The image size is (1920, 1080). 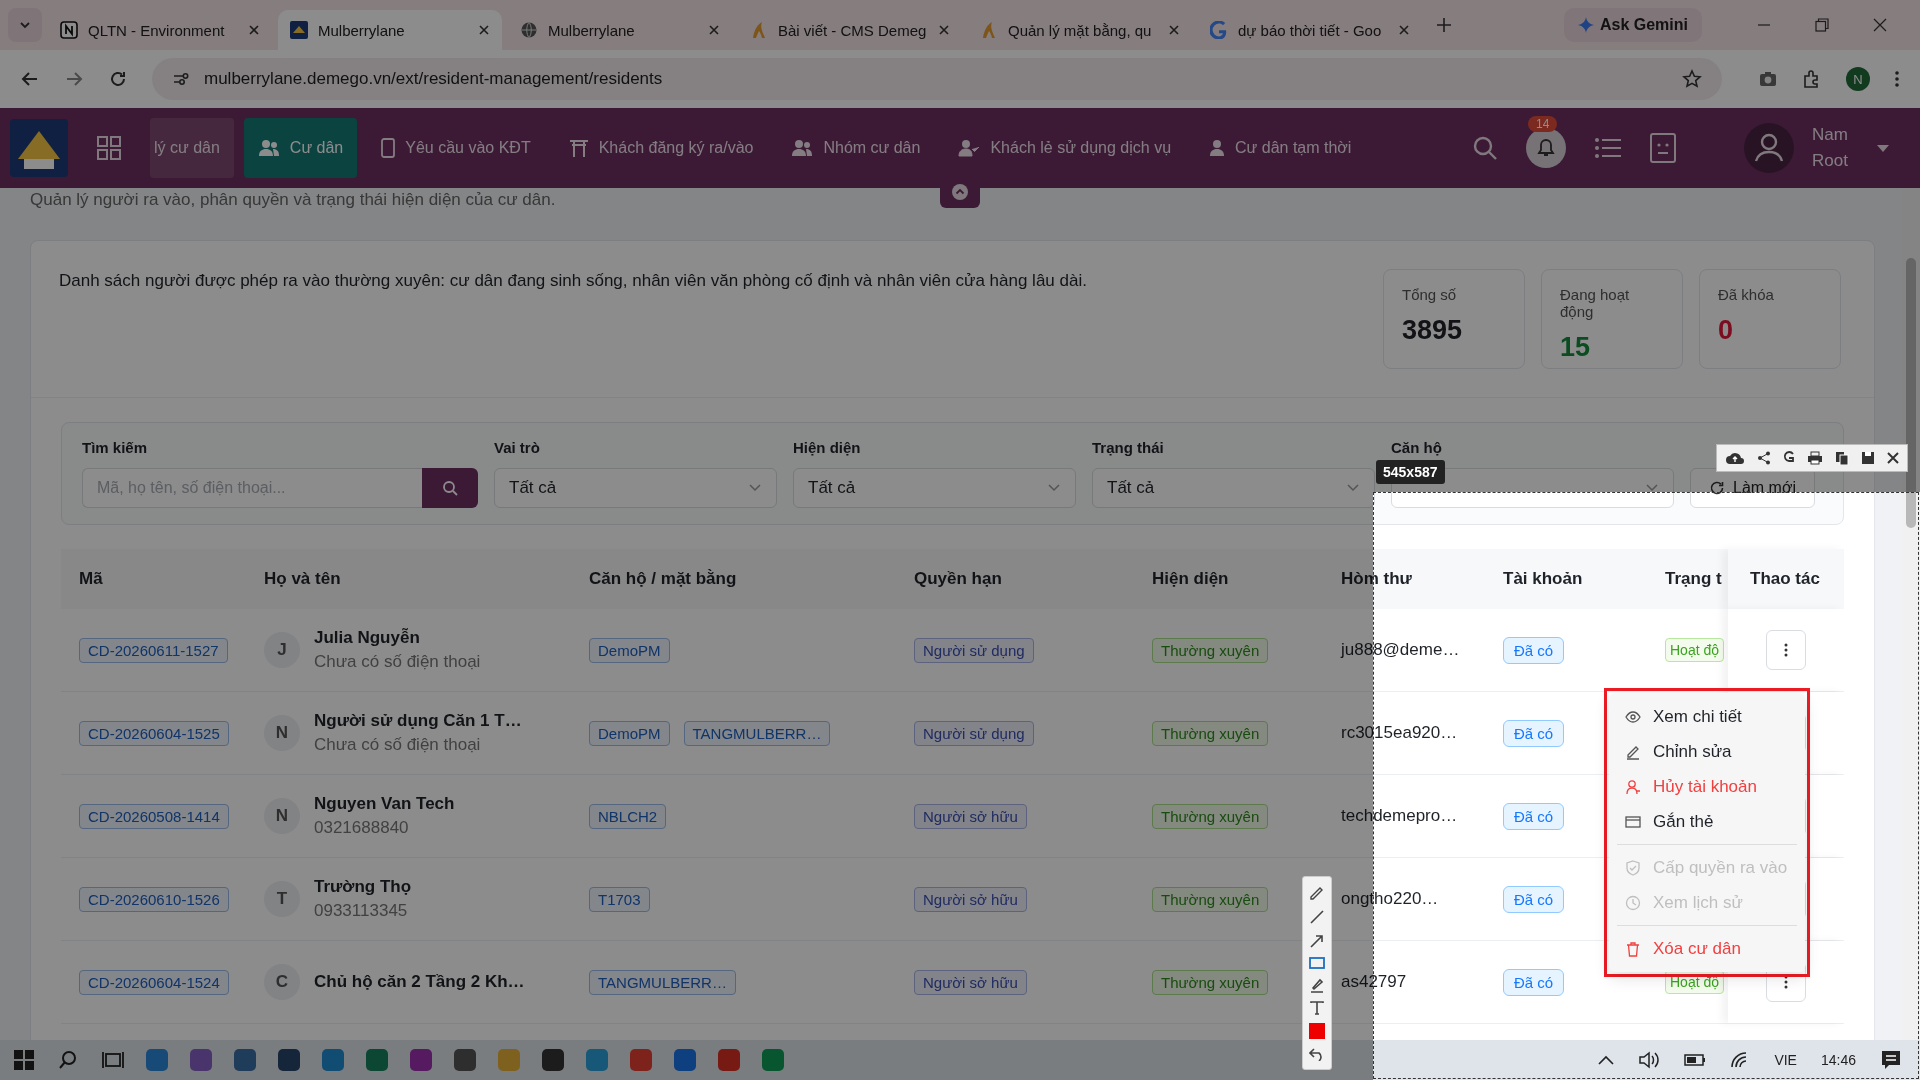 What do you see at coordinates (450, 488) in the screenshot?
I see `search-button` at bounding box center [450, 488].